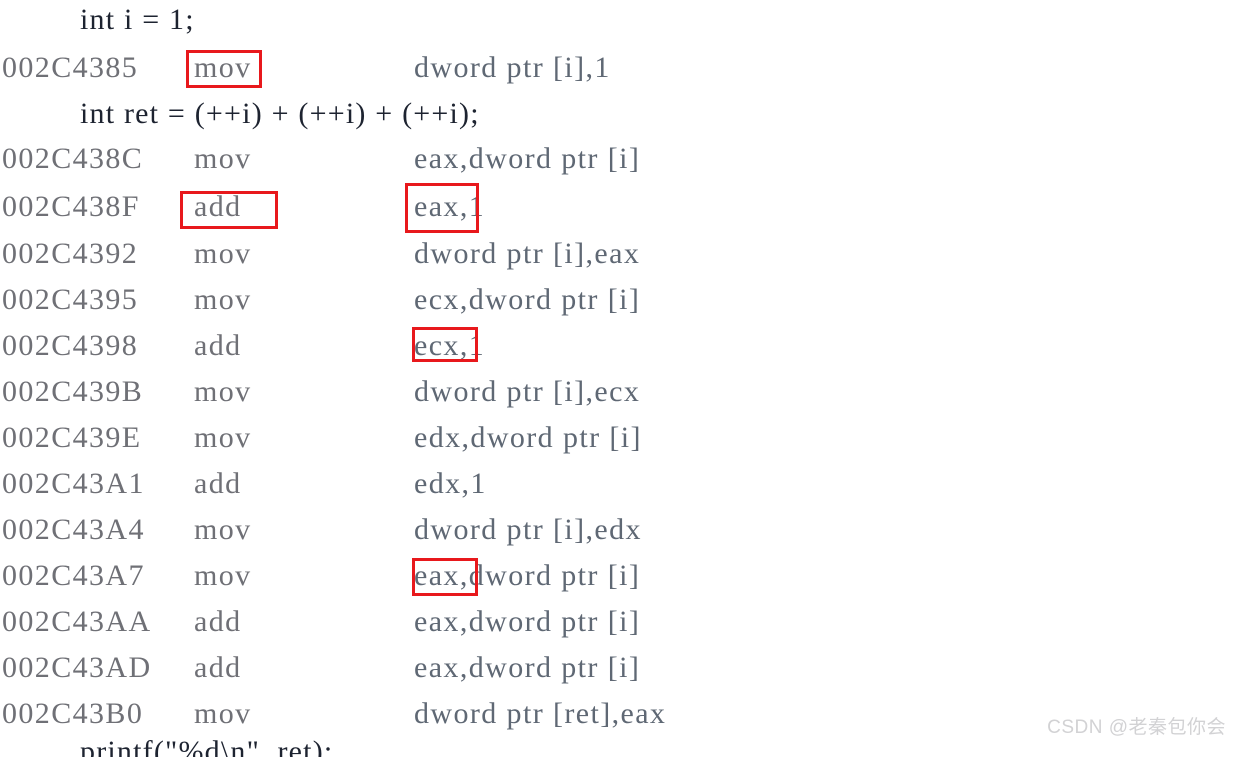 Image resolution: width=1238 pixels, height=757 pixels. I want to click on instruction-address: 002C439E, so click(72, 437).